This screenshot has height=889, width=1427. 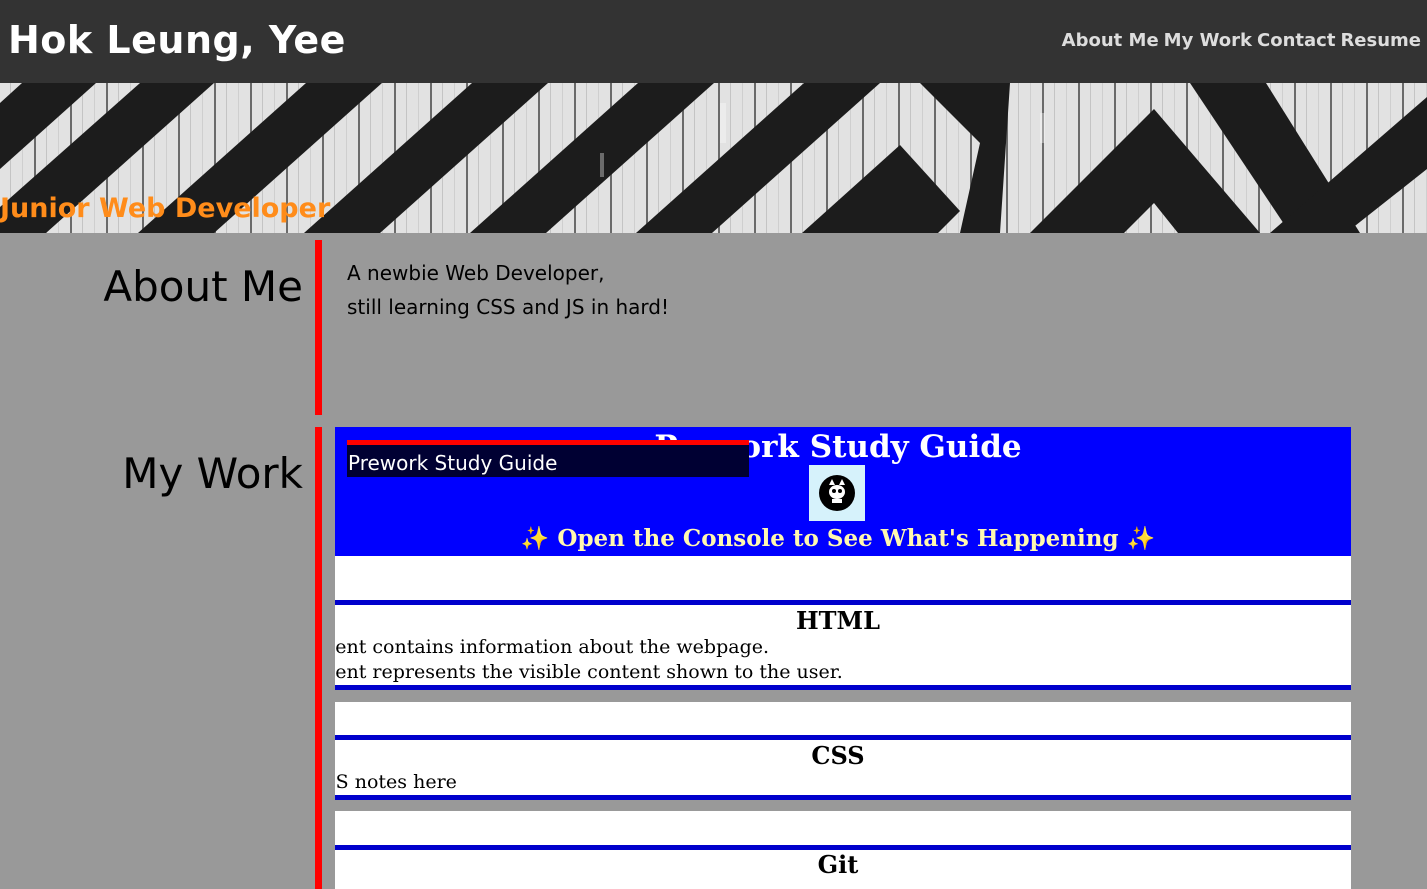 What do you see at coordinates (838, 864) in the screenshot?
I see `preview-heading-git: Git` at bounding box center [838, 864].